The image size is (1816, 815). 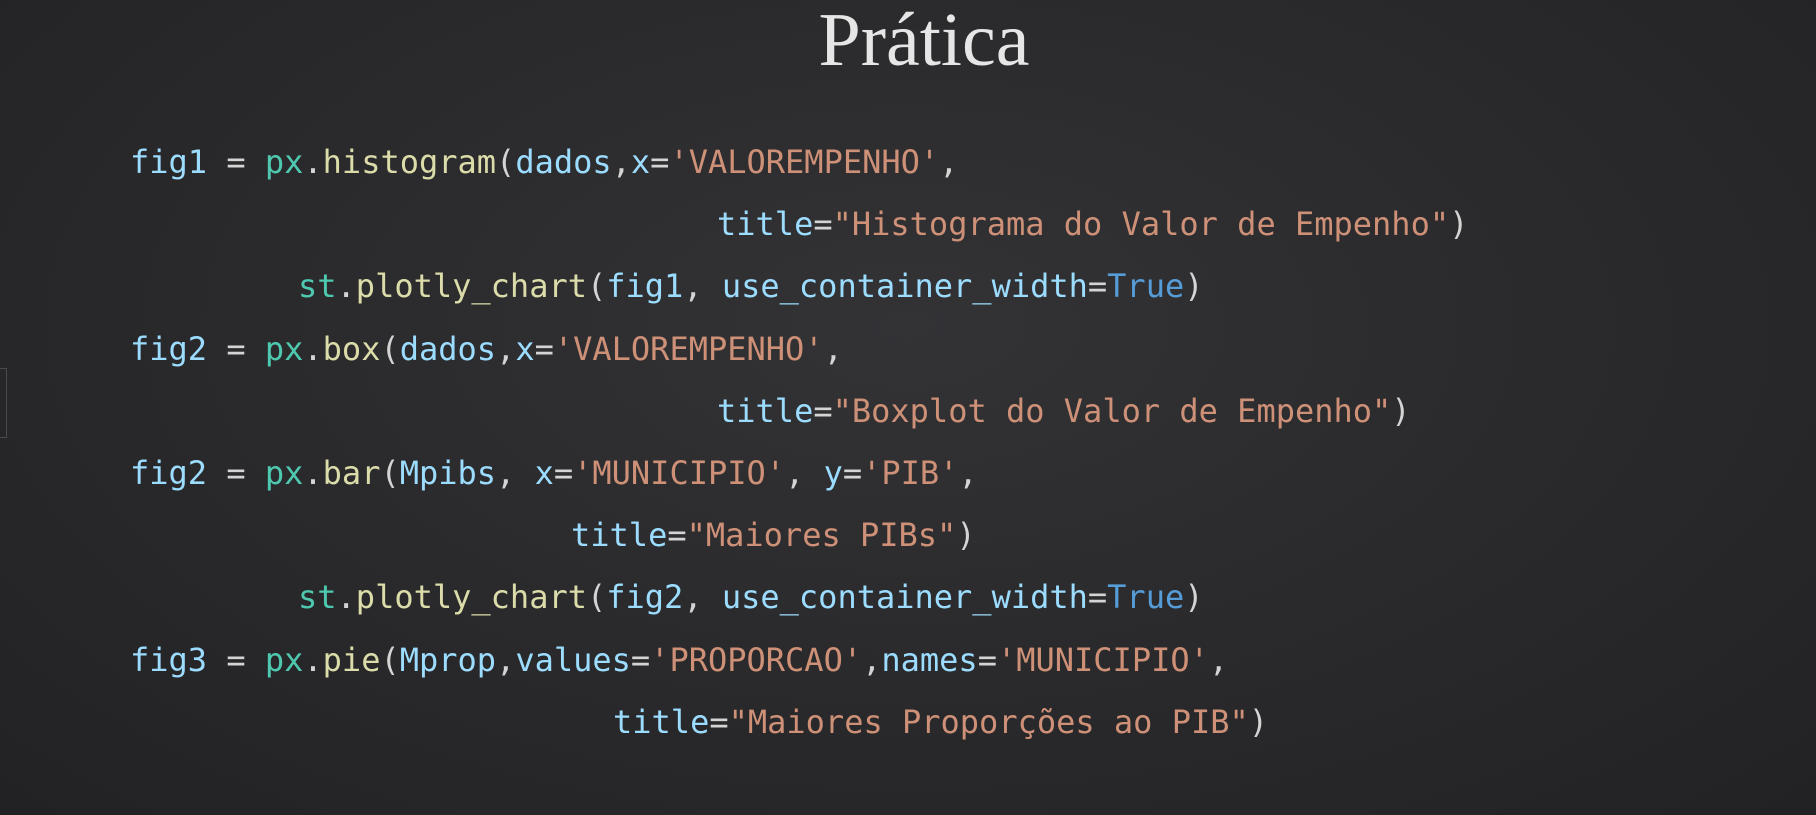 What do you see at coordinates (169, 162) in the screenshot?
I see `code-token: fig1` at bounding box center [169, 162].